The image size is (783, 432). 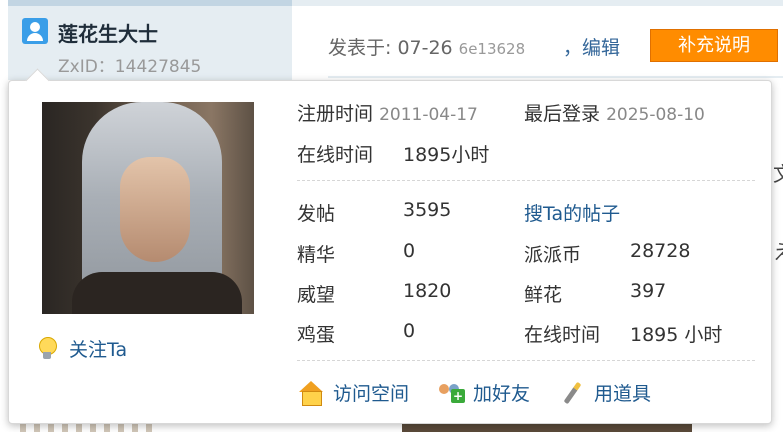 What do you see at coordinates (676, 335) in the screenshot?
I see `online-time-value: 1895 小时` at bounding box center [676, 335].